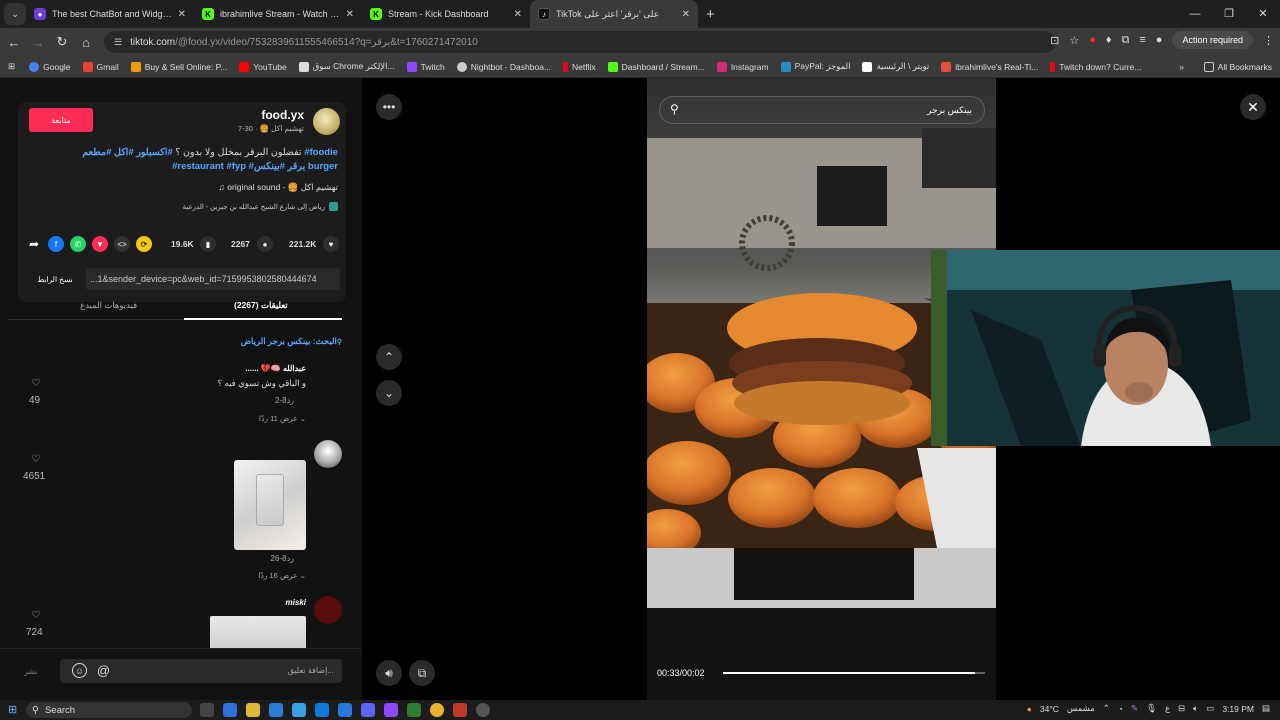 This screenshot has width=1280, height=720. What do you see at coordinates (1167, 708) in the screenshot?
I see `input-language: ع` at bounding box center [1167, 708].